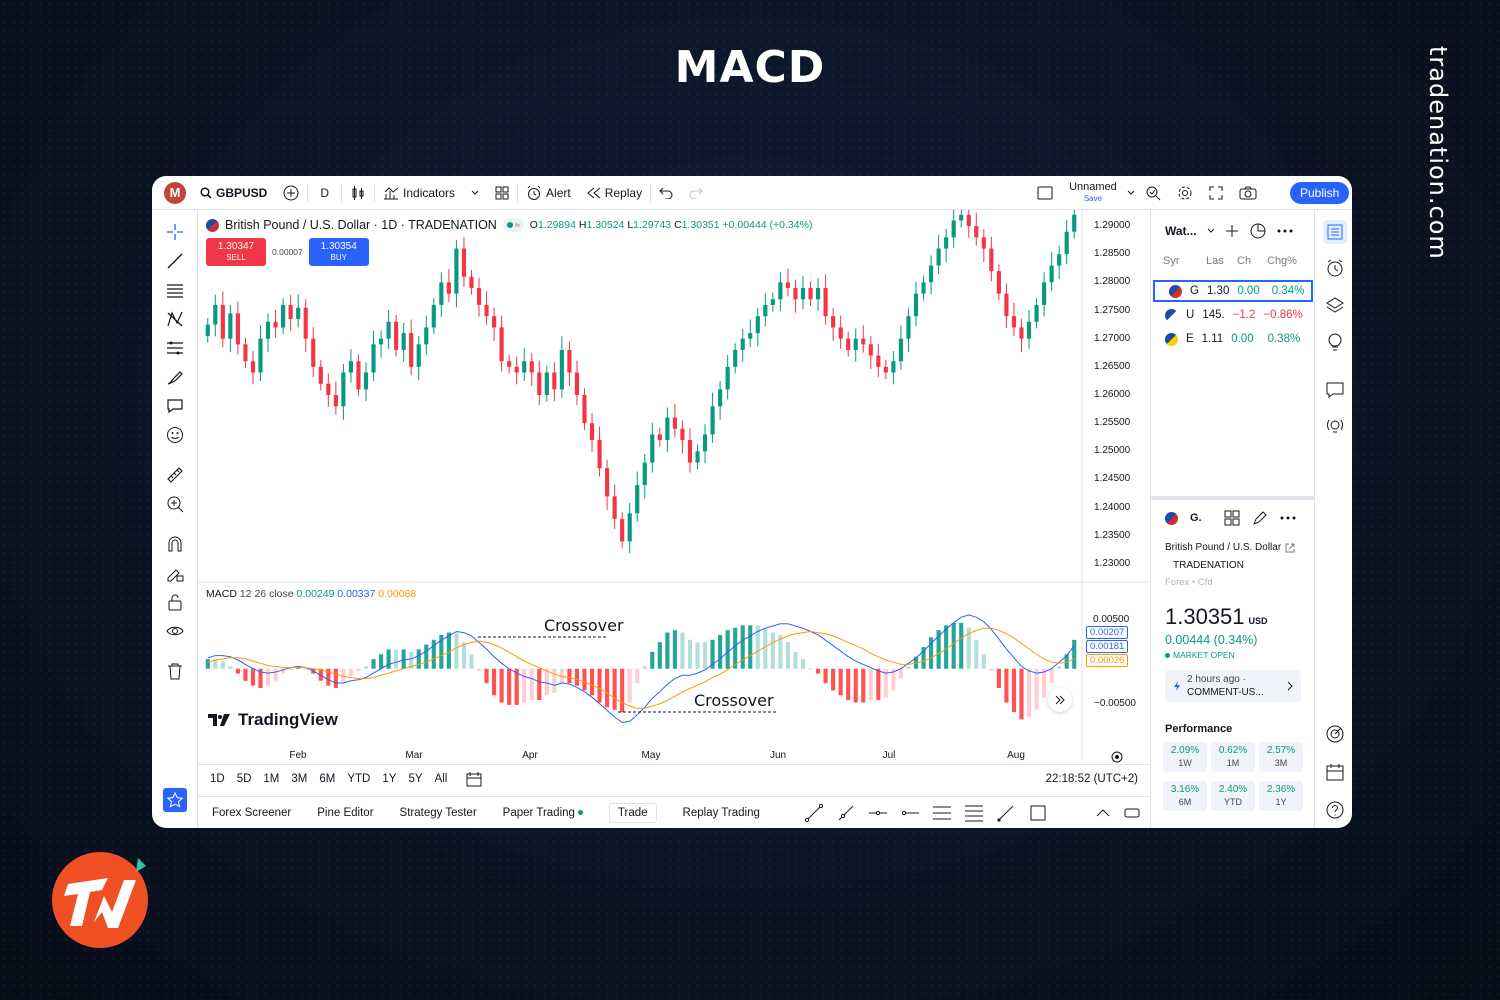 This screenshot has height=1000, width=1500. Describe the element at coordinates (1045, 193) in the screenshot. I see `layout-toggle` at that location.